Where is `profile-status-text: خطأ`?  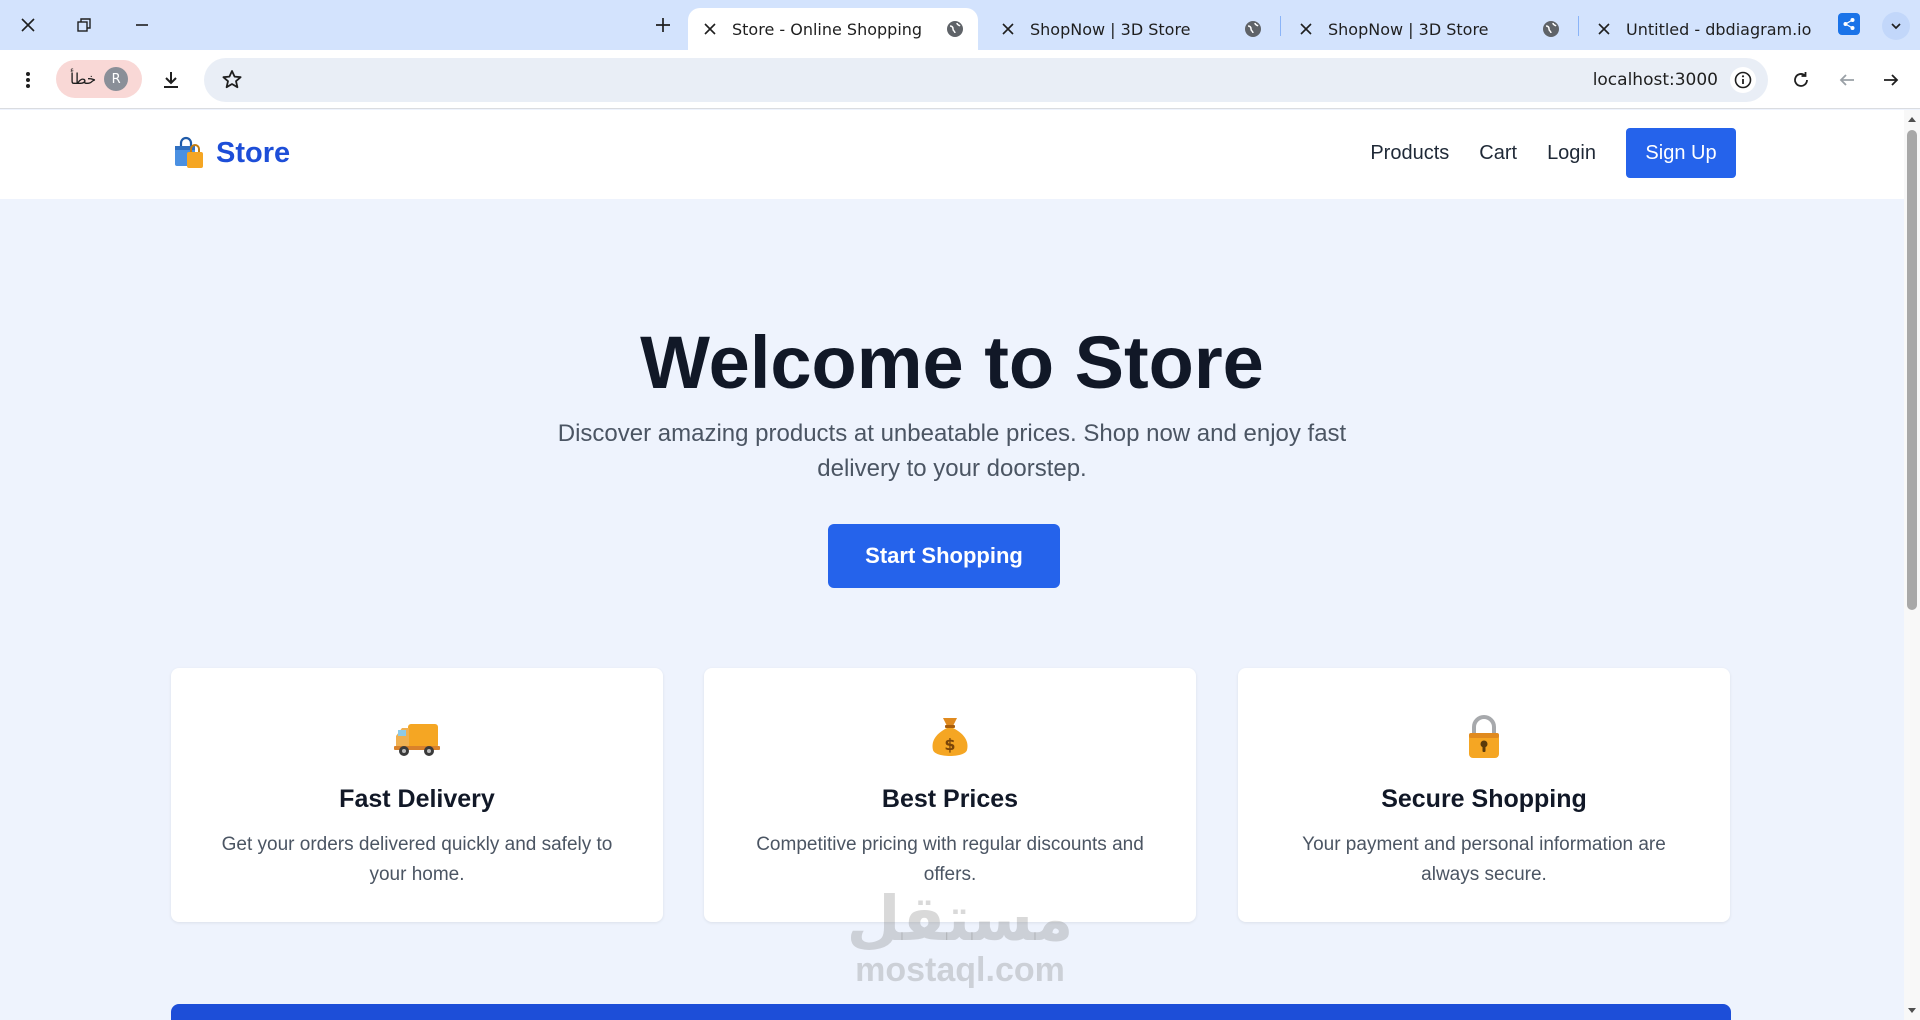 profile-status-text: خطأ is located at coordinates (83, 79).